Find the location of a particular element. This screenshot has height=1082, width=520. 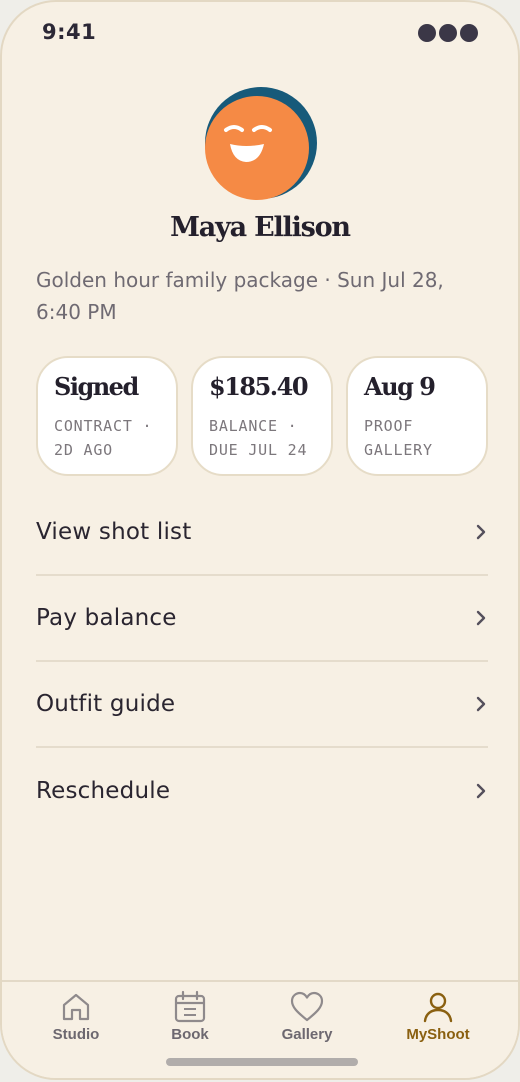

home-indicator is located at coordinates (262, 1062).